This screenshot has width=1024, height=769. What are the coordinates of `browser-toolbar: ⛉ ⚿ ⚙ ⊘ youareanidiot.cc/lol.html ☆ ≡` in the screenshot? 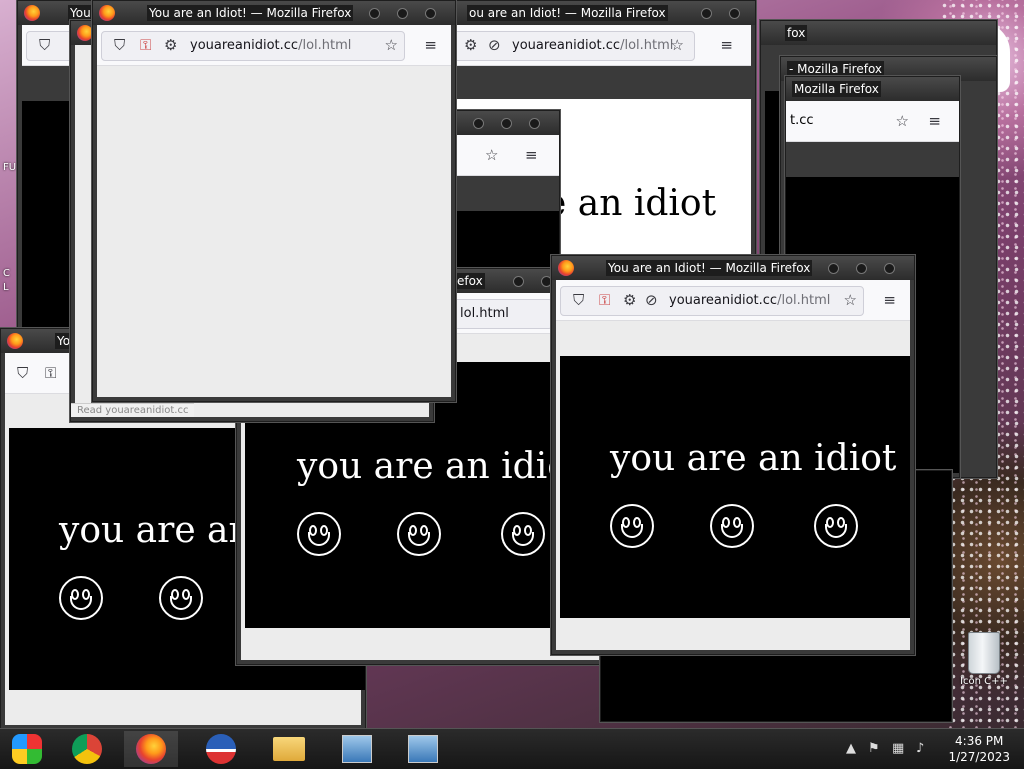 It's located at (733, 300).